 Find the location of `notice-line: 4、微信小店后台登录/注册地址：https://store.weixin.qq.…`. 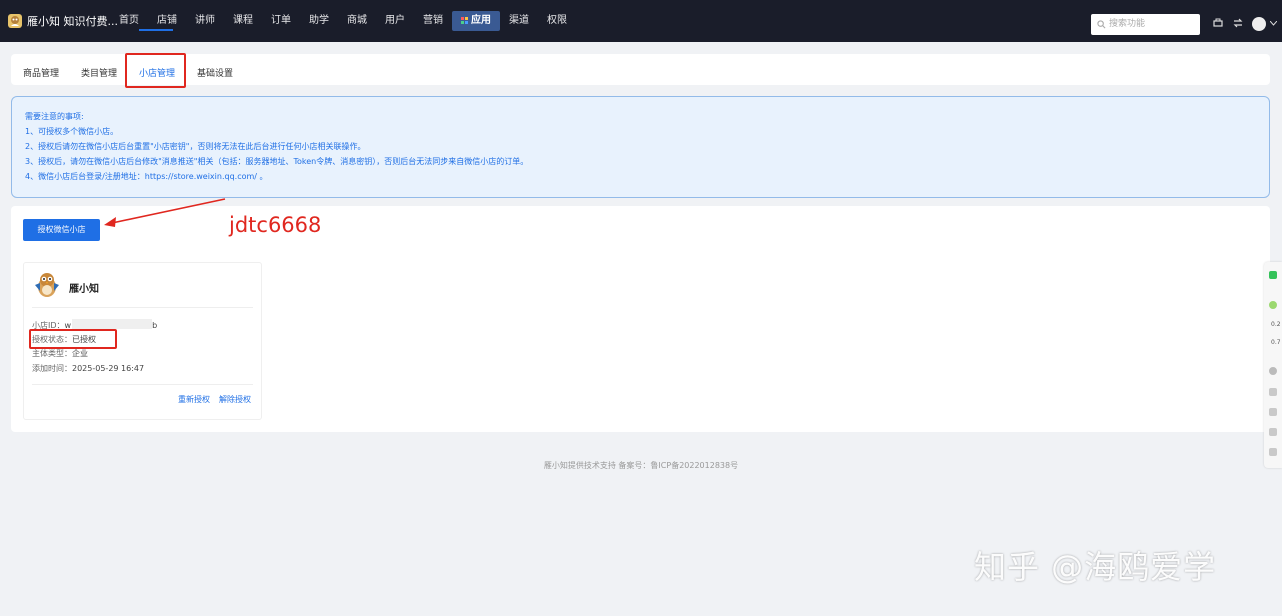

notice-line: 4、微信小店后台登录/注册地址：https://store.weixin.qq.… is located at coordinates (146, 176).